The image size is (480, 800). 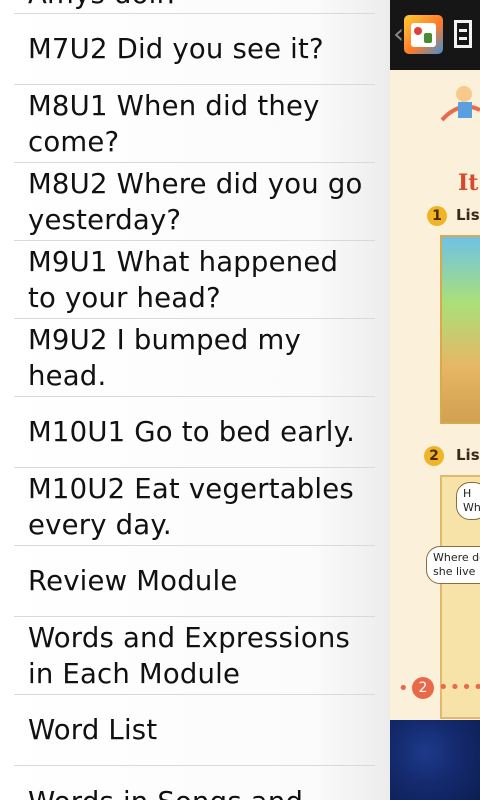 What do you see at coordinates (460, 104) in the screenshot?
I see `cartoon-figure-icon` at bounding box center [460, 104].